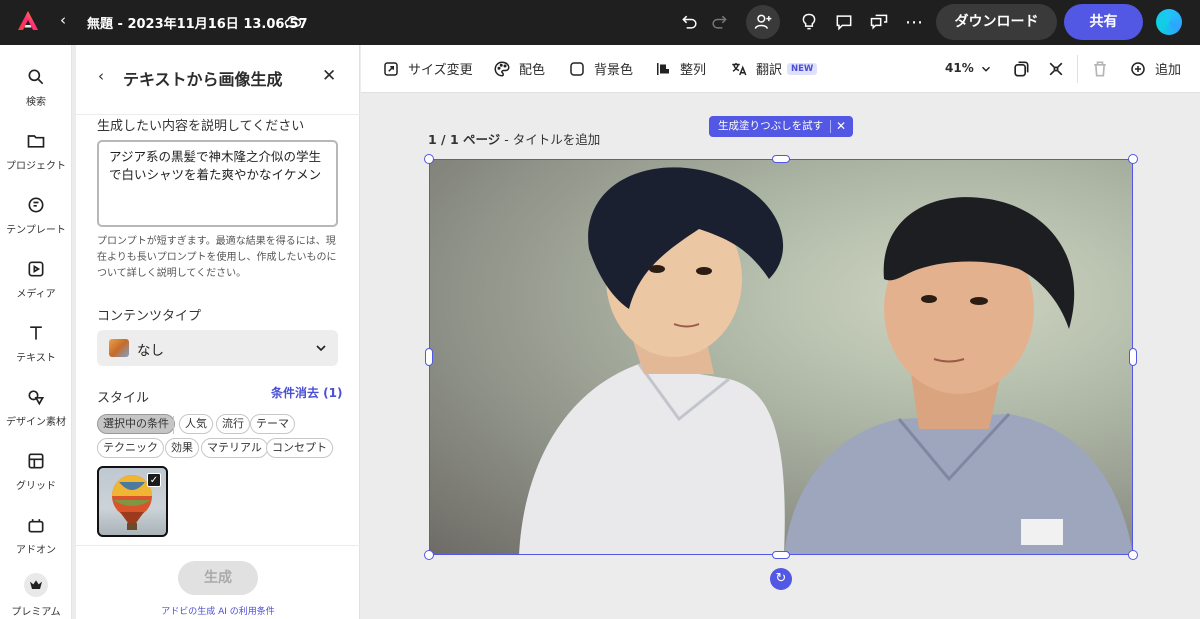 Image resolution: width=1200 pixels, height=619 pixels. What do you see at coordinates (502, 68) in the screenshot?
I see `palette-icon` at bounding box center [502, 68].